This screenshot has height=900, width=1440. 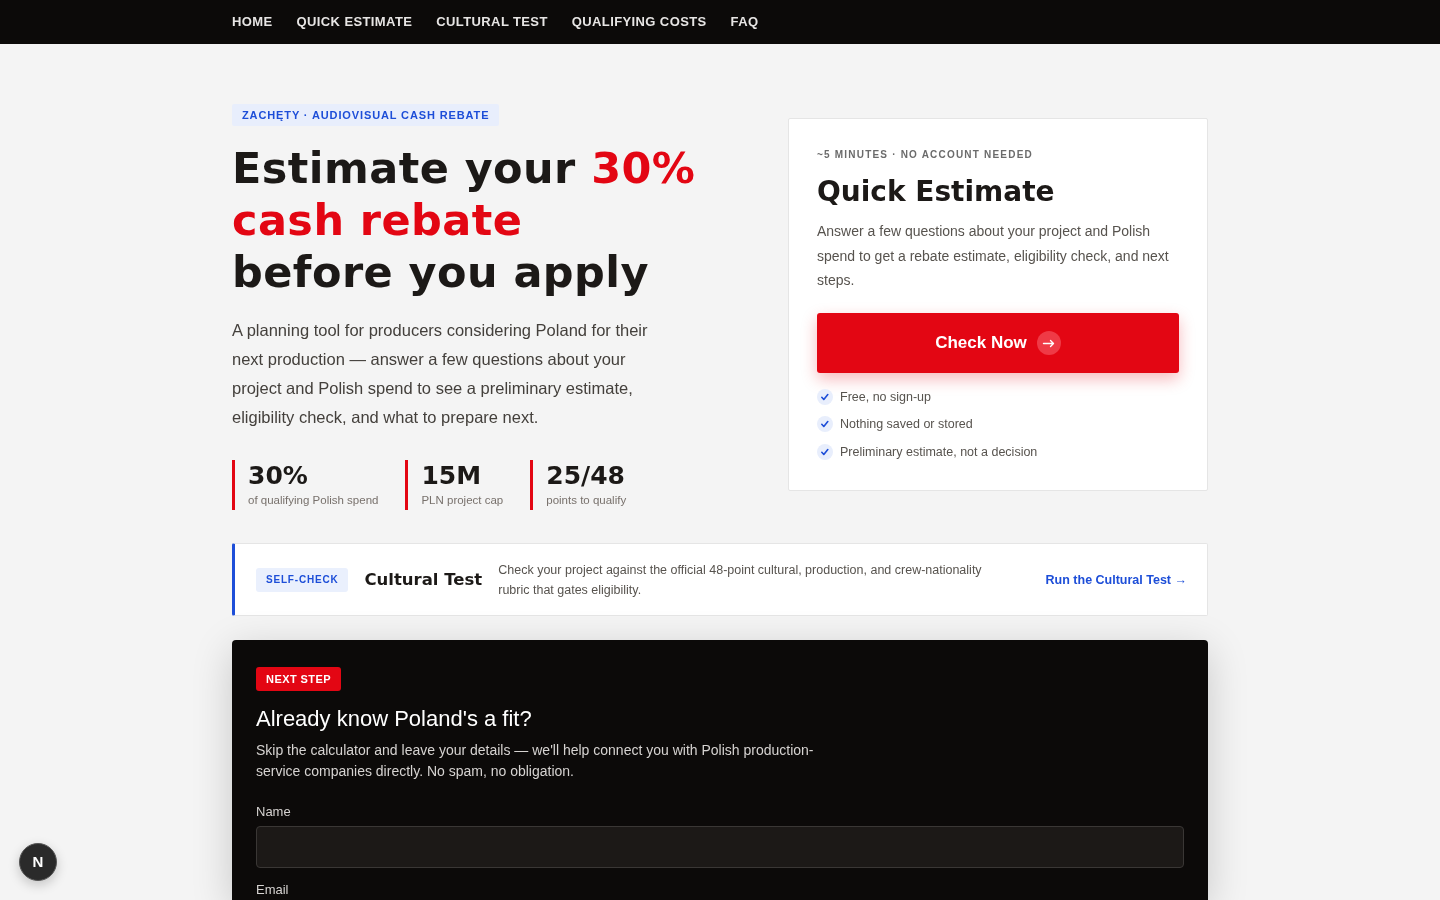 I want to click on nav-link: HOME, so click(x=252, y=22).